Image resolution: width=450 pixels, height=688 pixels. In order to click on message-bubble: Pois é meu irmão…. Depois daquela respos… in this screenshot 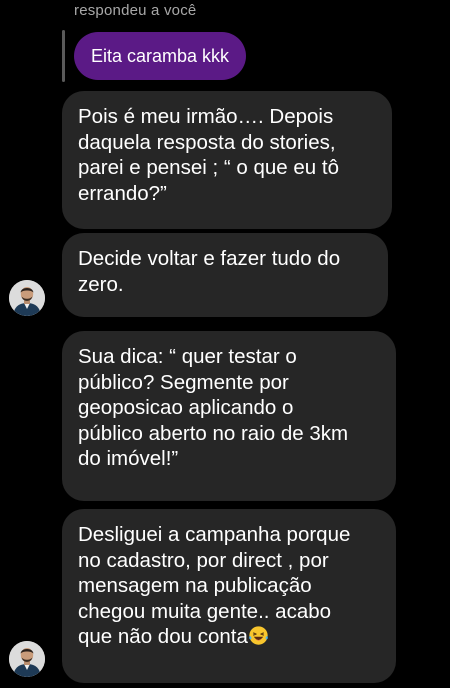, I will do `click(227, 160)`.